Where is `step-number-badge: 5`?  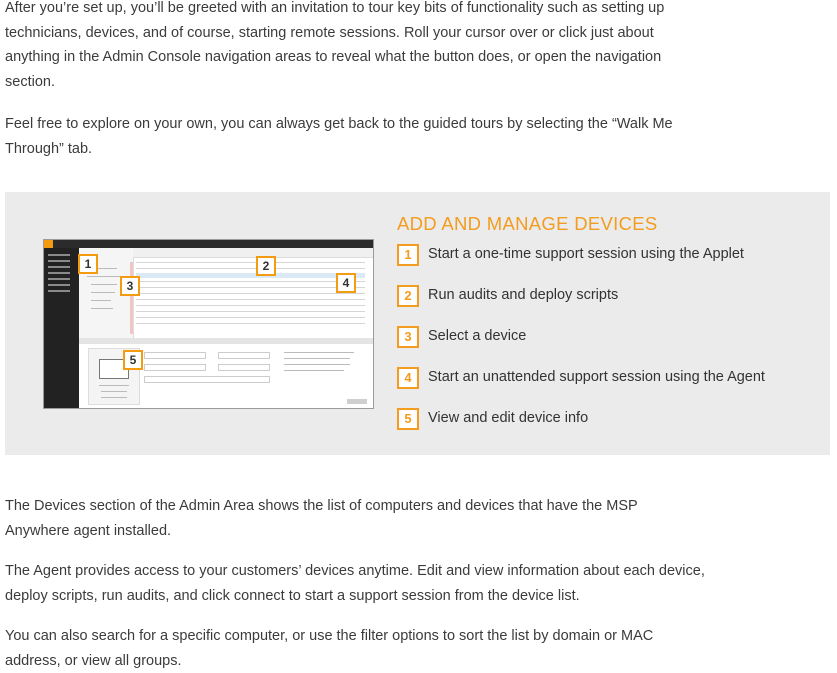 step-number-badge: 5 is located at coordinates (408, 419).